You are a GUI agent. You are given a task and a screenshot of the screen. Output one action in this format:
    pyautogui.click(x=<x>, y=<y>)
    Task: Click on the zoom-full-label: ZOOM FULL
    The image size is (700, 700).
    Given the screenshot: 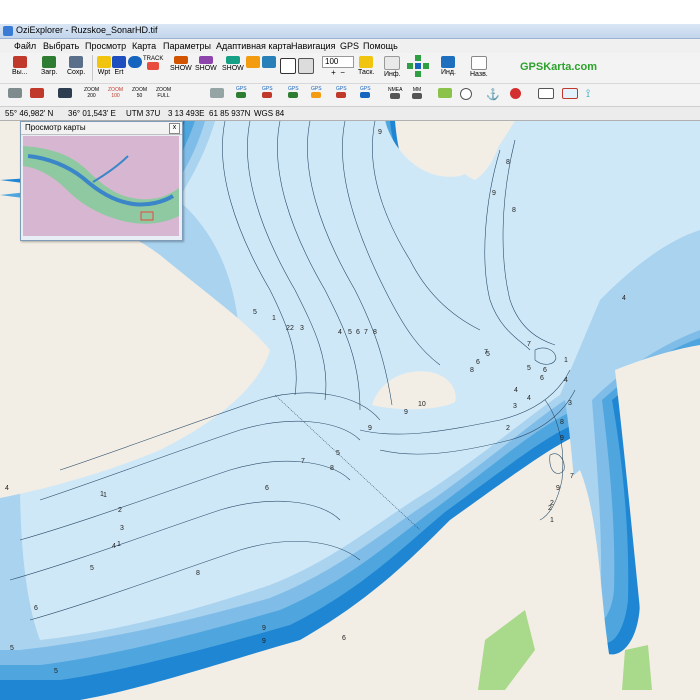 What is the action you would take?
    pyautogui.click(x=163, y=93)
    